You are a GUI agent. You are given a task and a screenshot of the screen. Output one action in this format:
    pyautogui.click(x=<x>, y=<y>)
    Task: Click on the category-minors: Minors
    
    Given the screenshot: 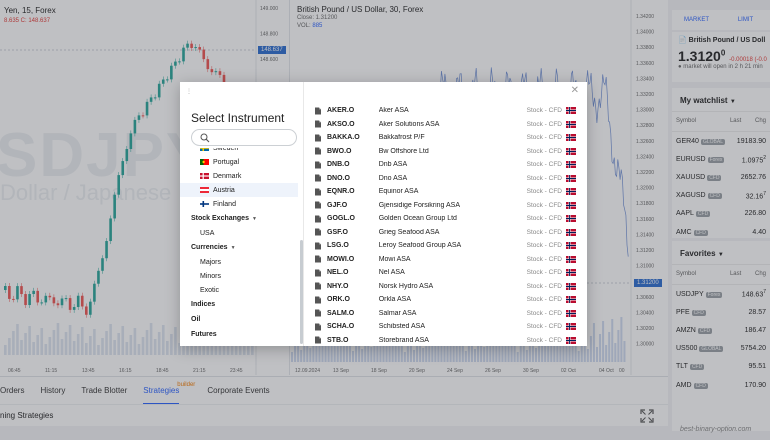 What is the action you would take?
    pyautogui.click(x=239, y=276)
    